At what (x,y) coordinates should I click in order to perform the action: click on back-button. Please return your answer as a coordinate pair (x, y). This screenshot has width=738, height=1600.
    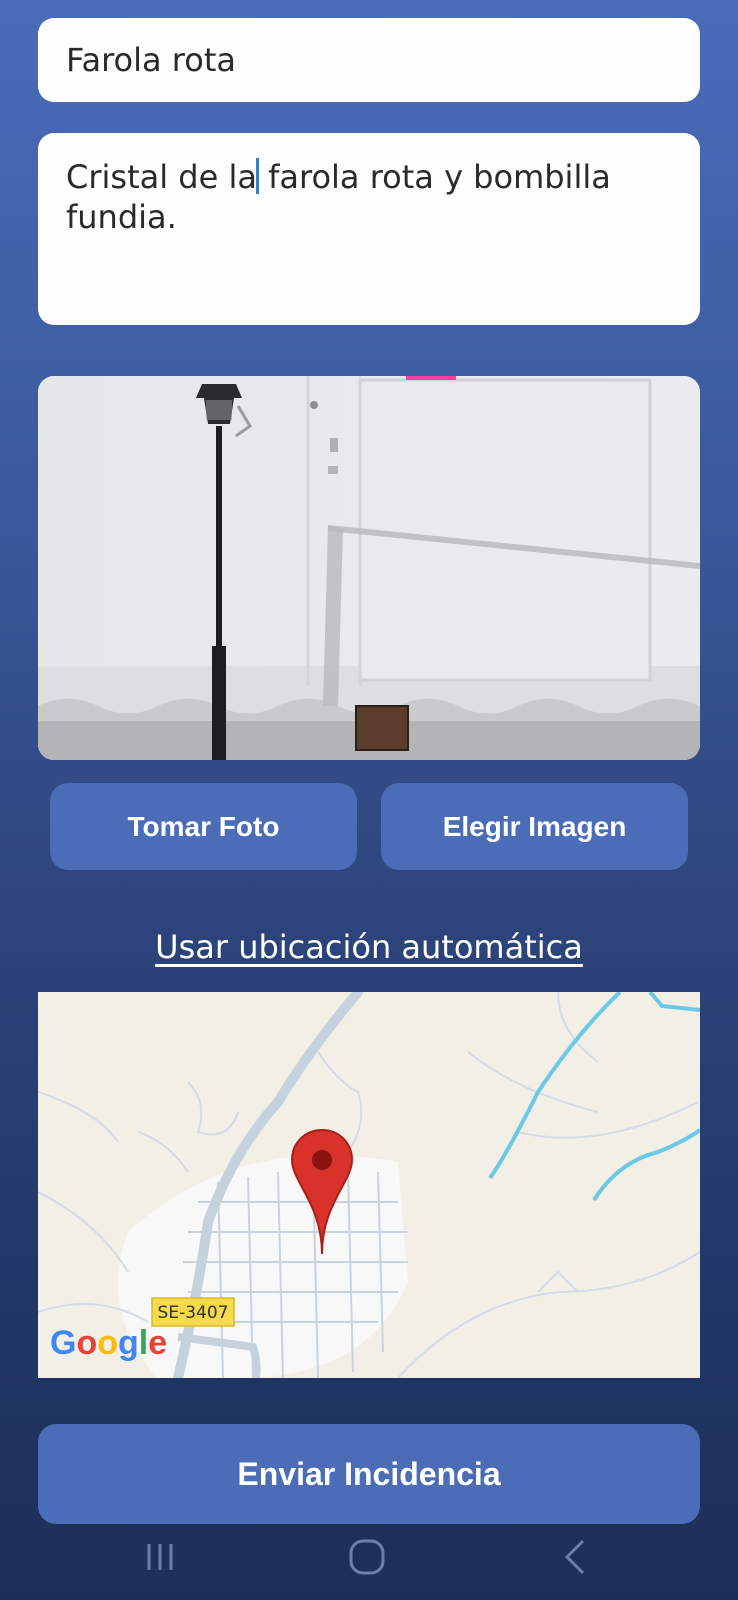
    Looking at the image, I should click on (576, 1557).